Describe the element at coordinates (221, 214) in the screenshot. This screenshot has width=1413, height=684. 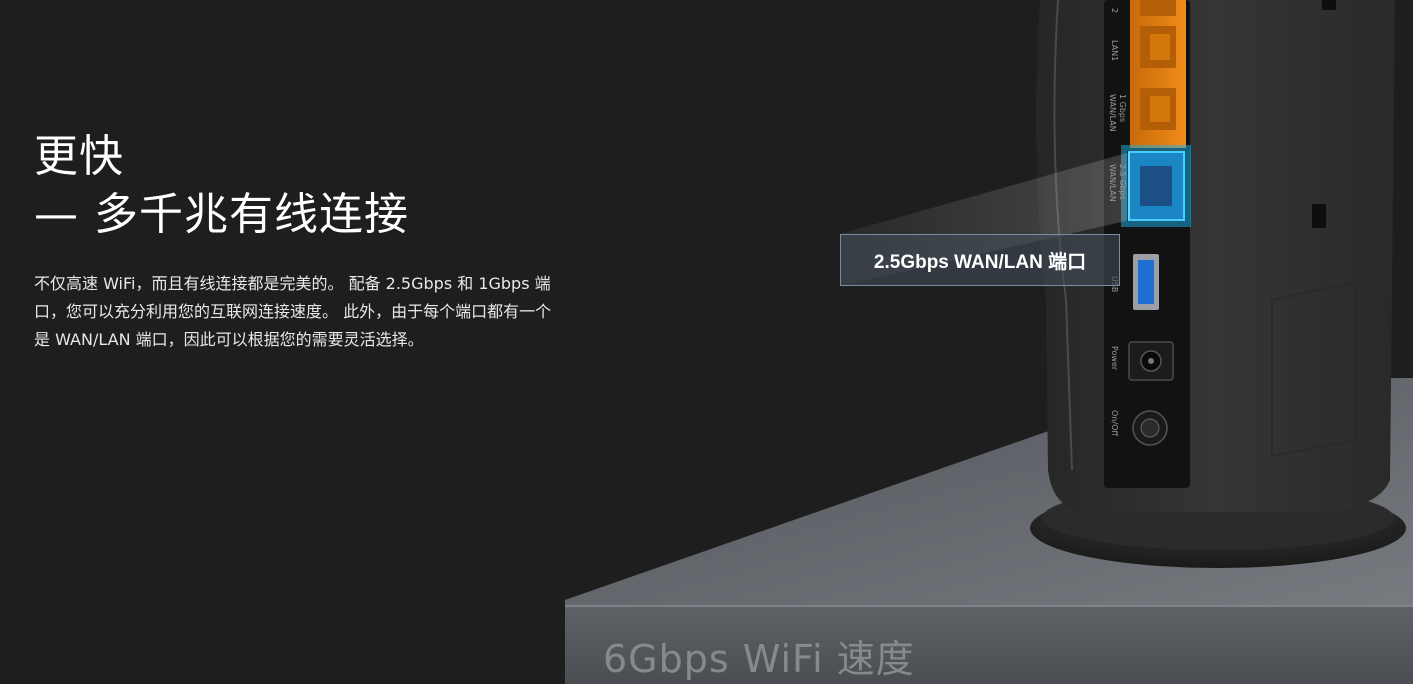
I see `title-line-2: — 多千兆有线连接` at that location.